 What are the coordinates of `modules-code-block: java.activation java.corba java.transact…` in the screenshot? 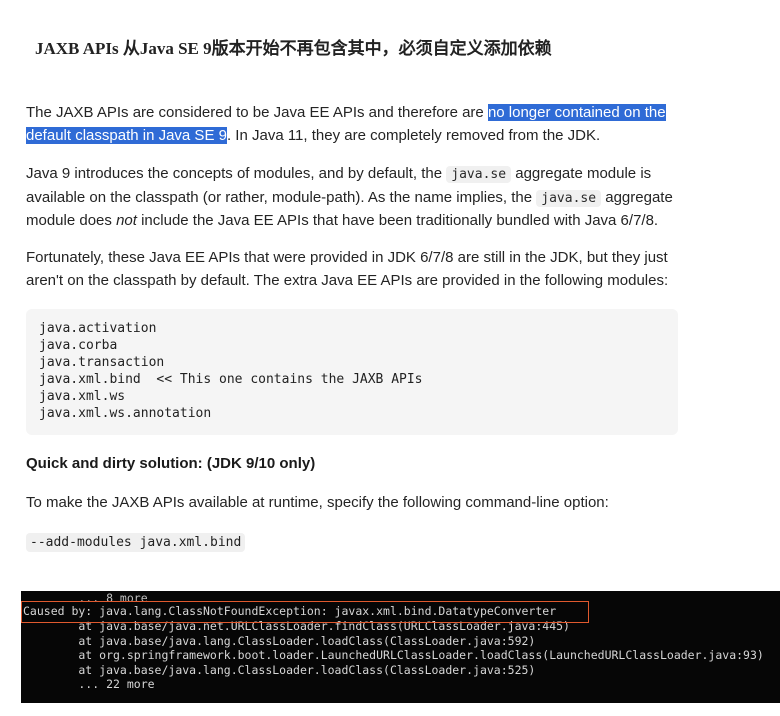 It's located at (352, 372).